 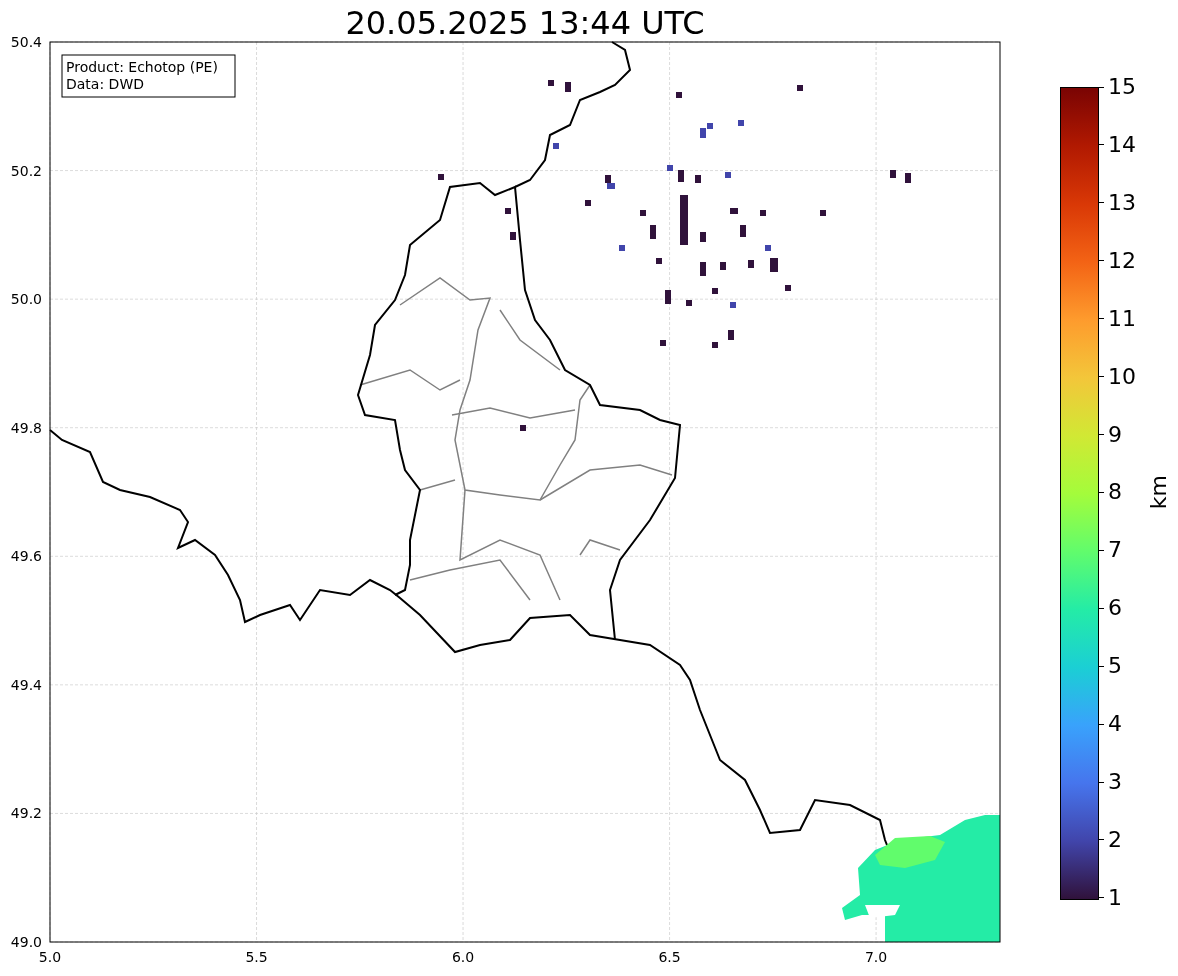 What do you see at coordinates (463, 957) in the screenshot?
I see `x-tick-label: 6.0` at bounding box center [463, 957].